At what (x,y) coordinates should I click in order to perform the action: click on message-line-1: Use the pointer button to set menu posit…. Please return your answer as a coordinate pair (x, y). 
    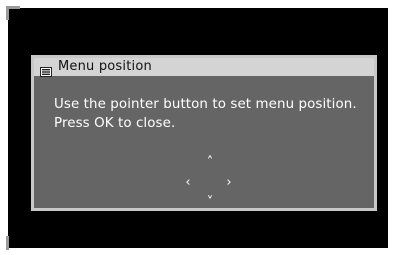
    Looking at the image, I should click on (205, 104).